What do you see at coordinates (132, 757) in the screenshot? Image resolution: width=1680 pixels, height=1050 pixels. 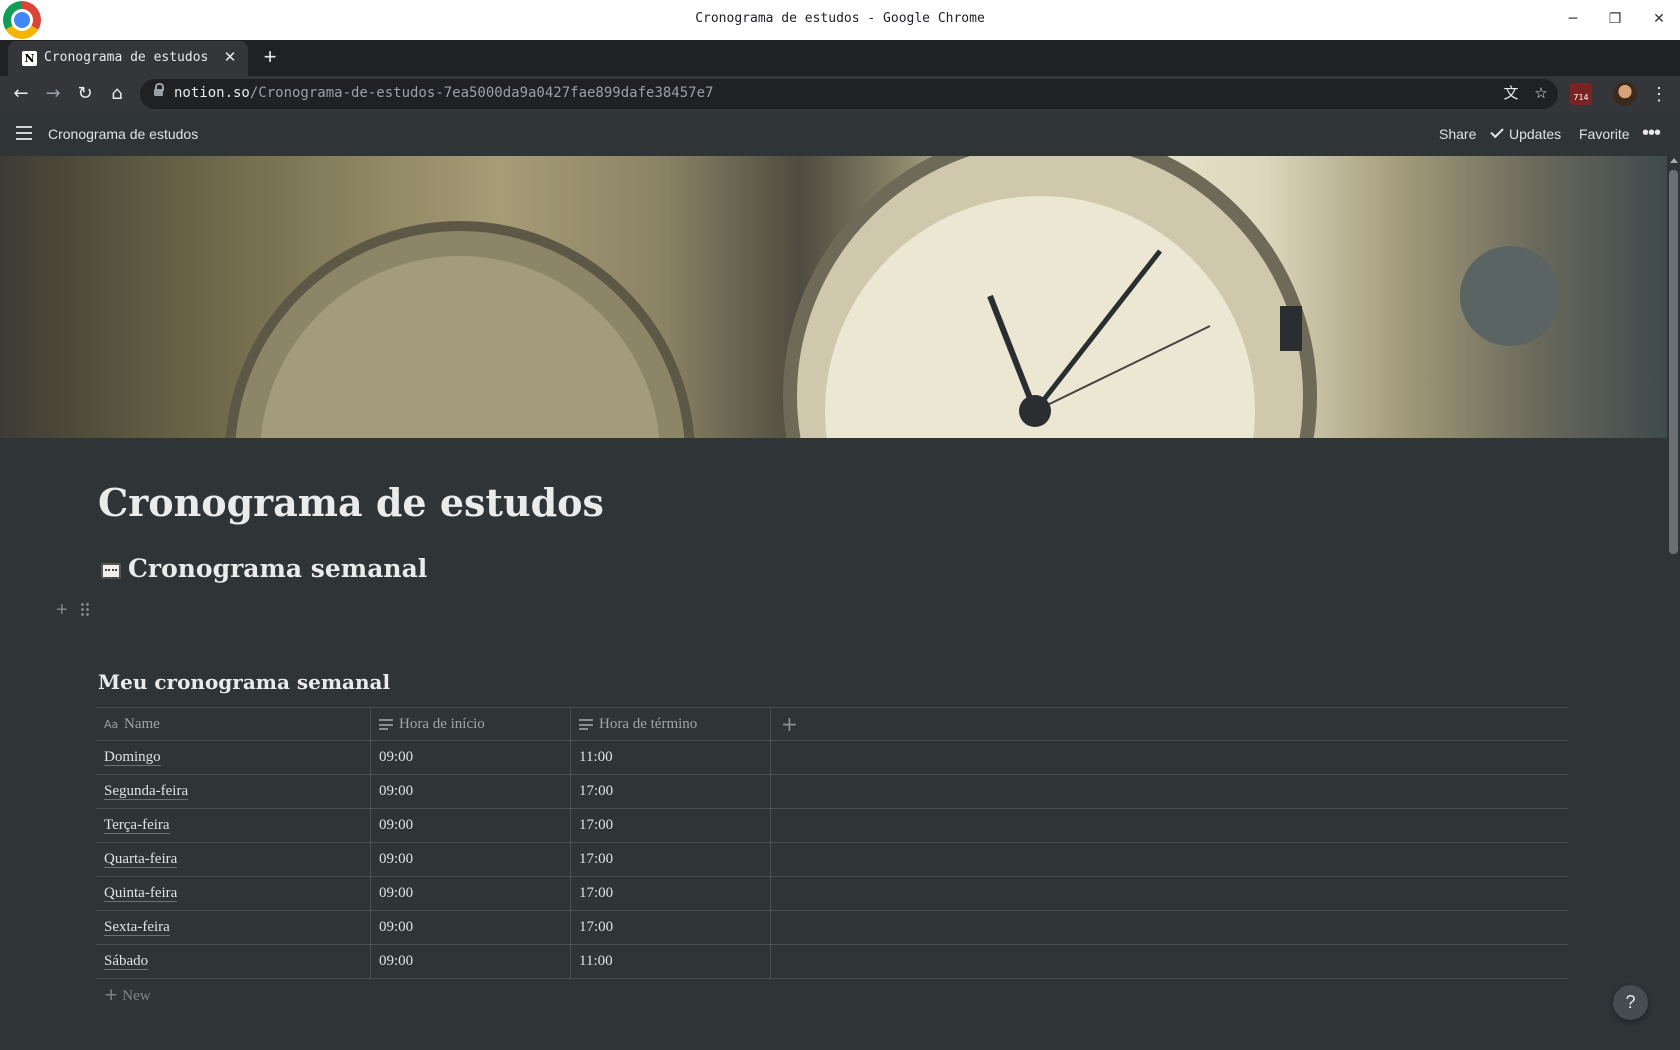 I see `row-name: Domingo` at bounding box center [132, 757].